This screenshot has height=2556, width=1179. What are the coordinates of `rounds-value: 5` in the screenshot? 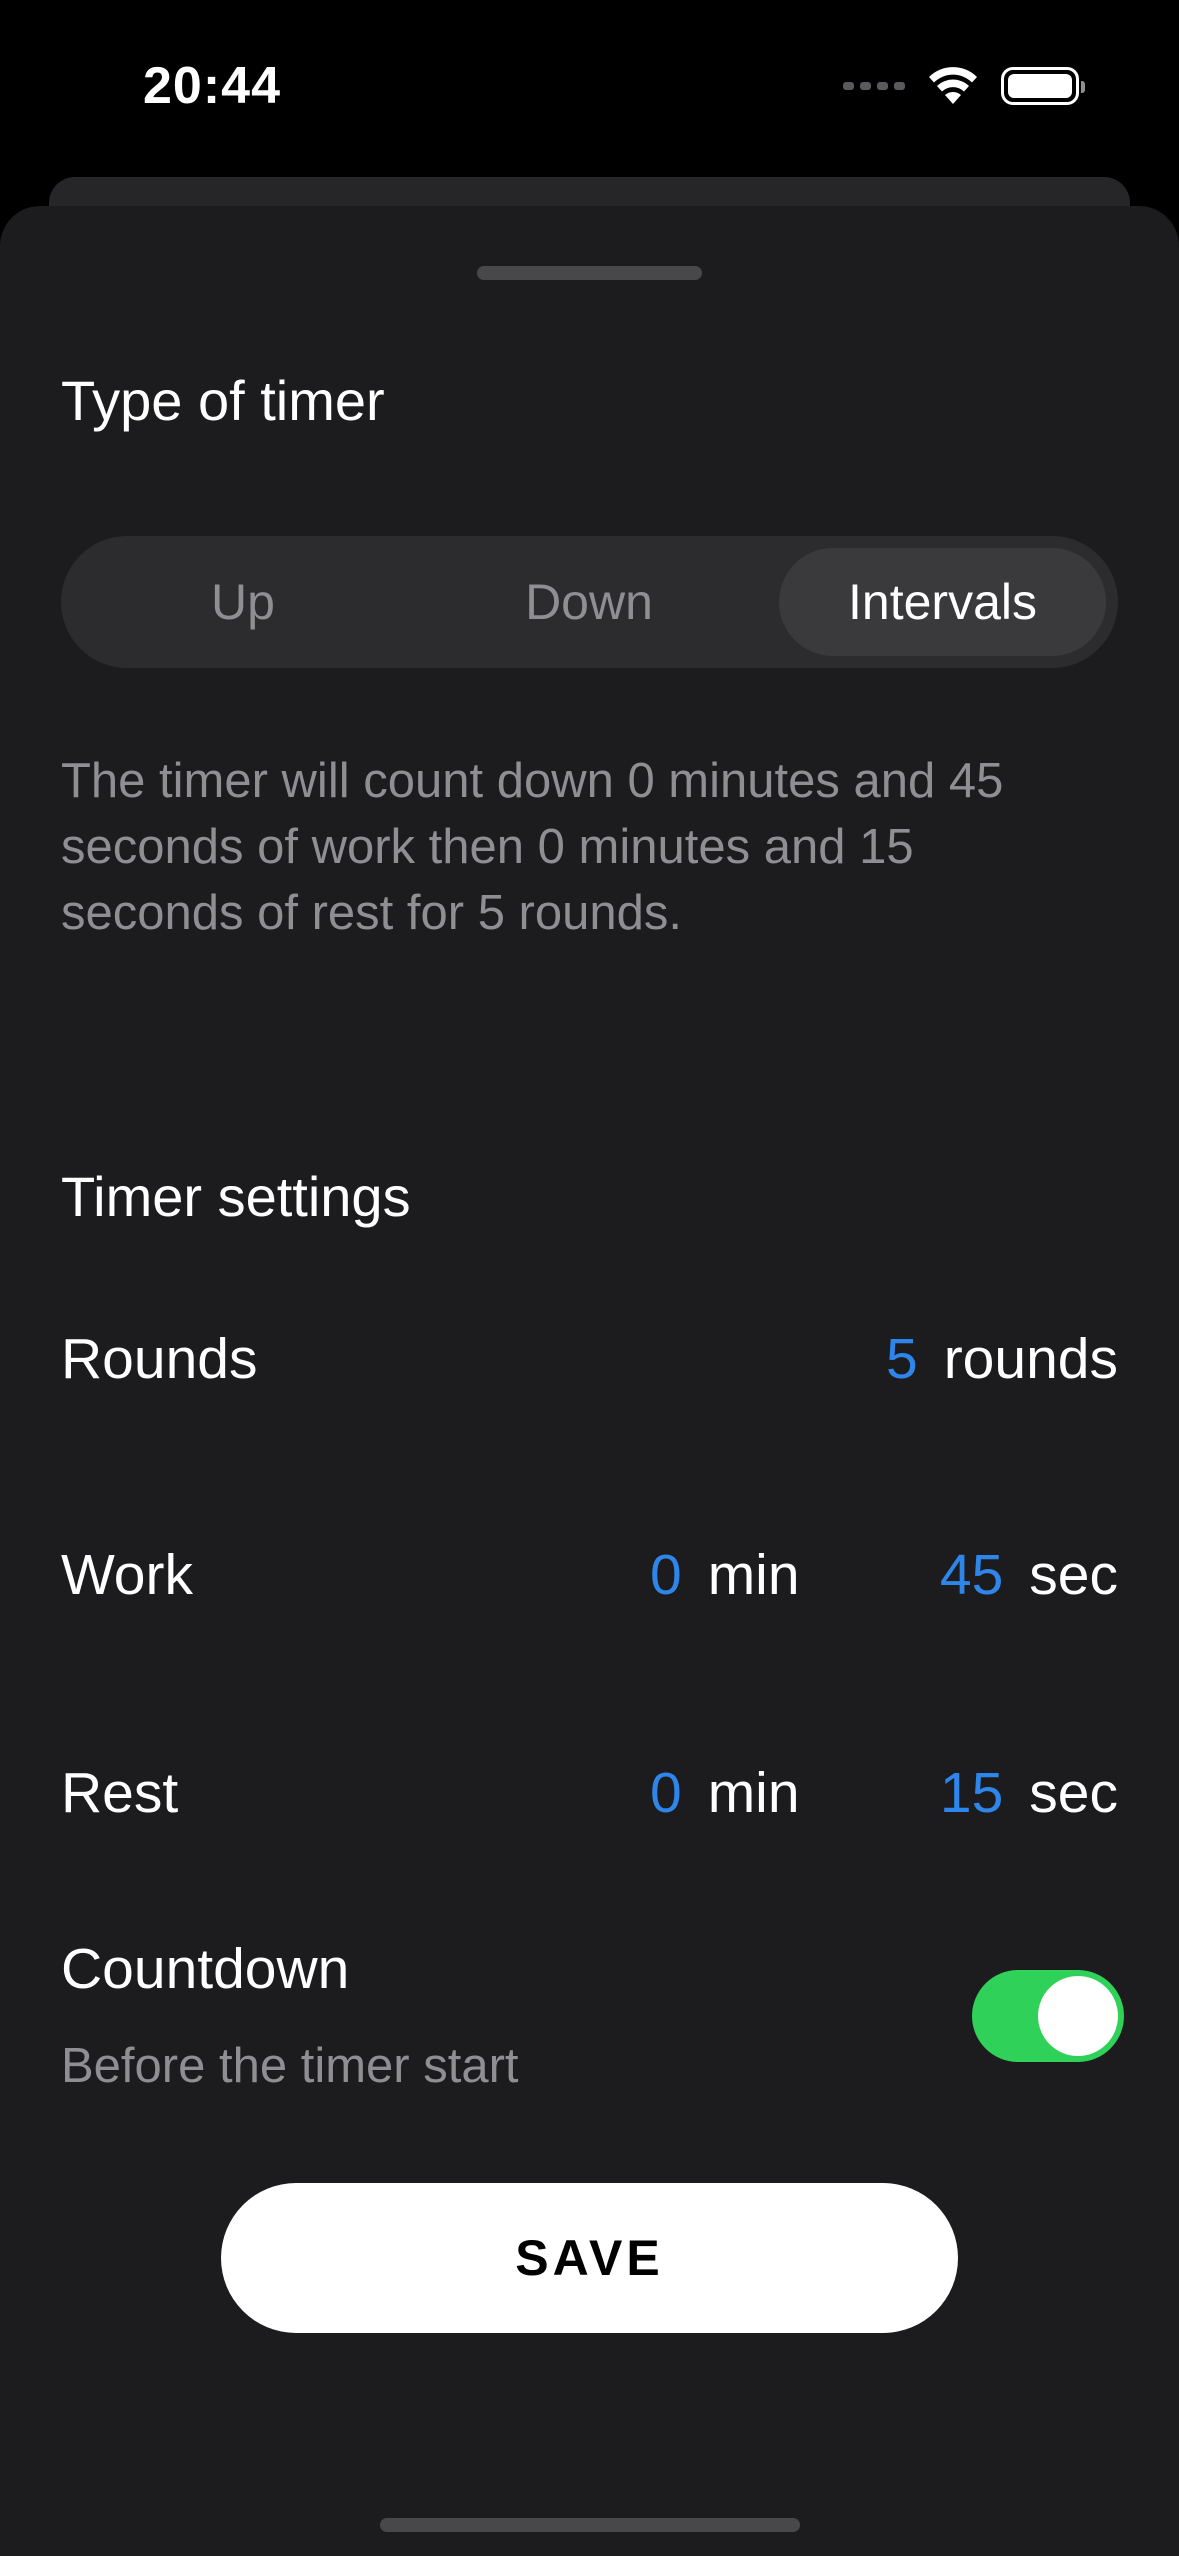 It's located at (902, 1359).